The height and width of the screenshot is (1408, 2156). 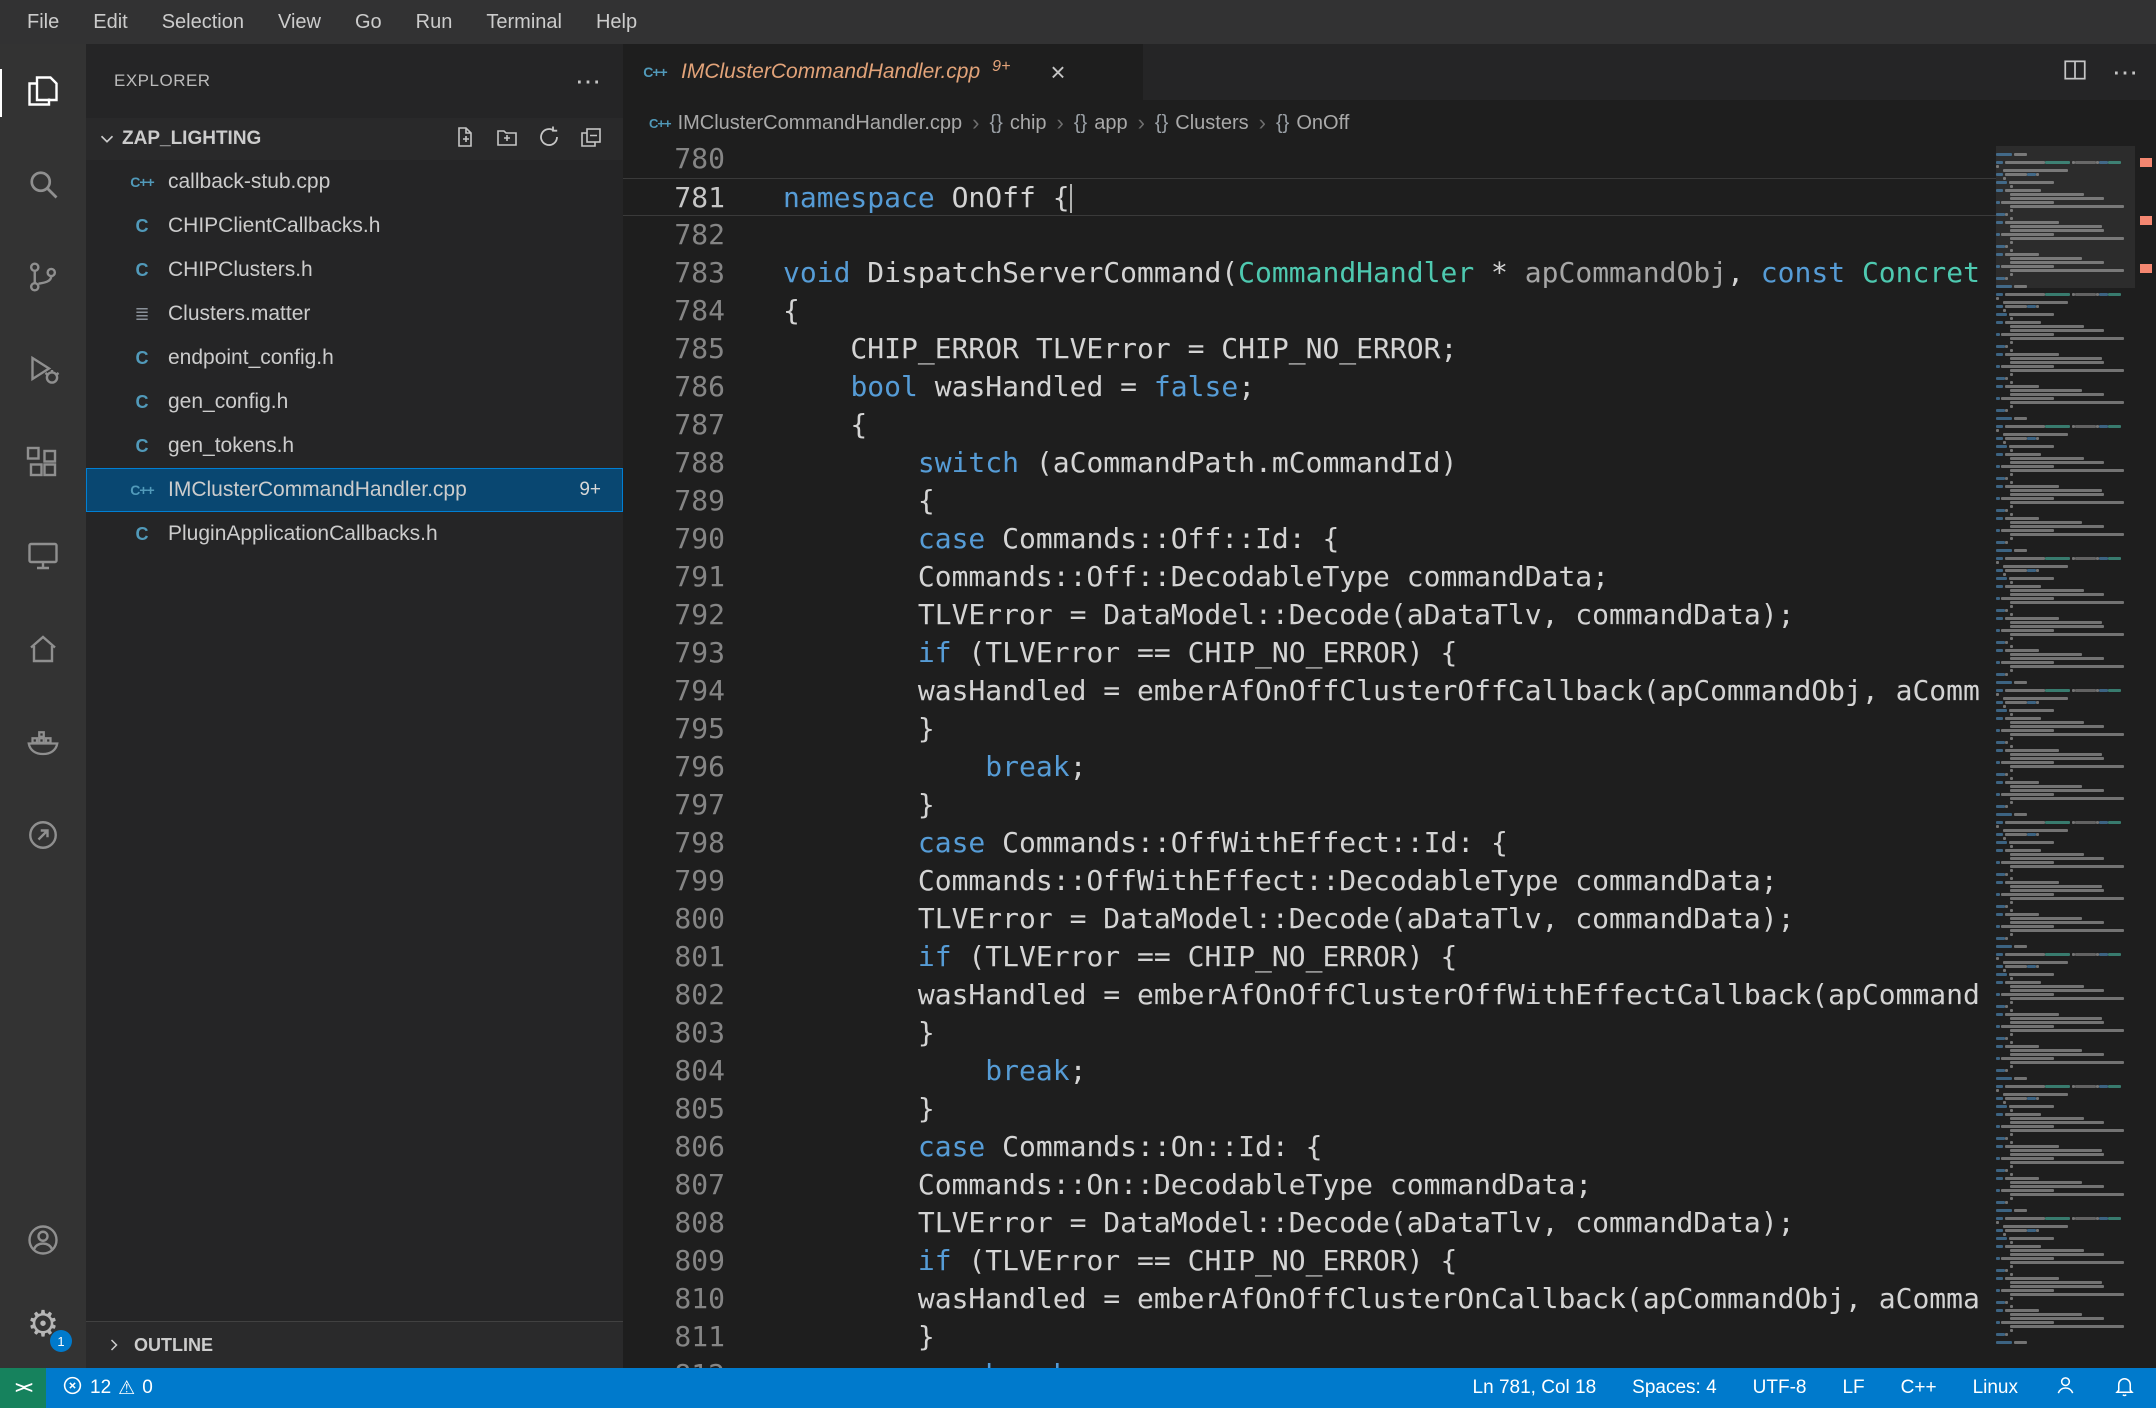 I want to click on line-number: 780, so click(x=683, y=162).